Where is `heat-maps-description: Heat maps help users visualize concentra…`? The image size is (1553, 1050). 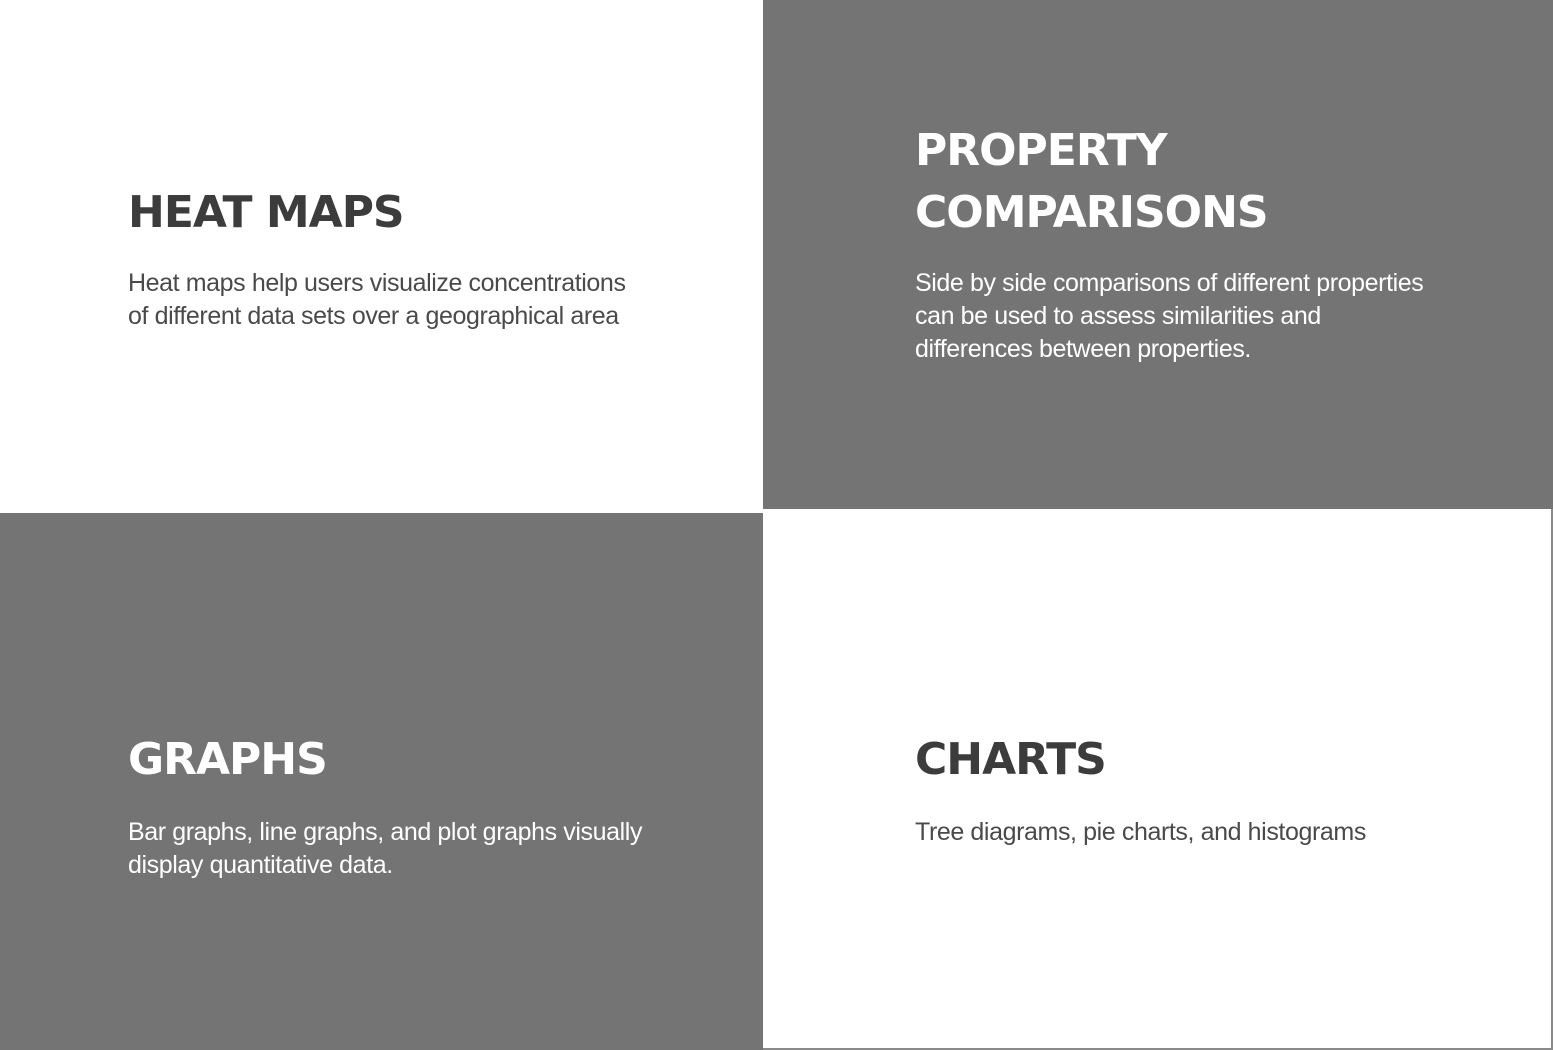 heat-maps-description: Heat maps help users visualize concentra… is located at coordinates (377, 299).